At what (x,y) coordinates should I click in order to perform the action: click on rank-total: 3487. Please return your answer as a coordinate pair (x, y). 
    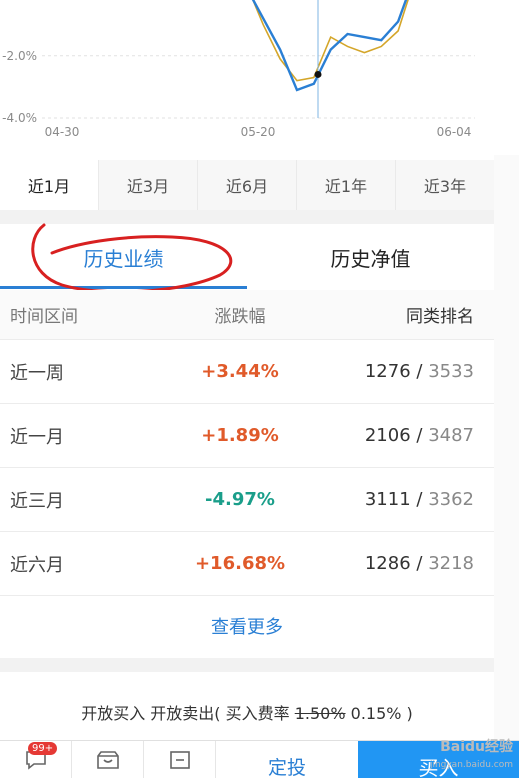
    Looking at the image, I should click on (451, 435).